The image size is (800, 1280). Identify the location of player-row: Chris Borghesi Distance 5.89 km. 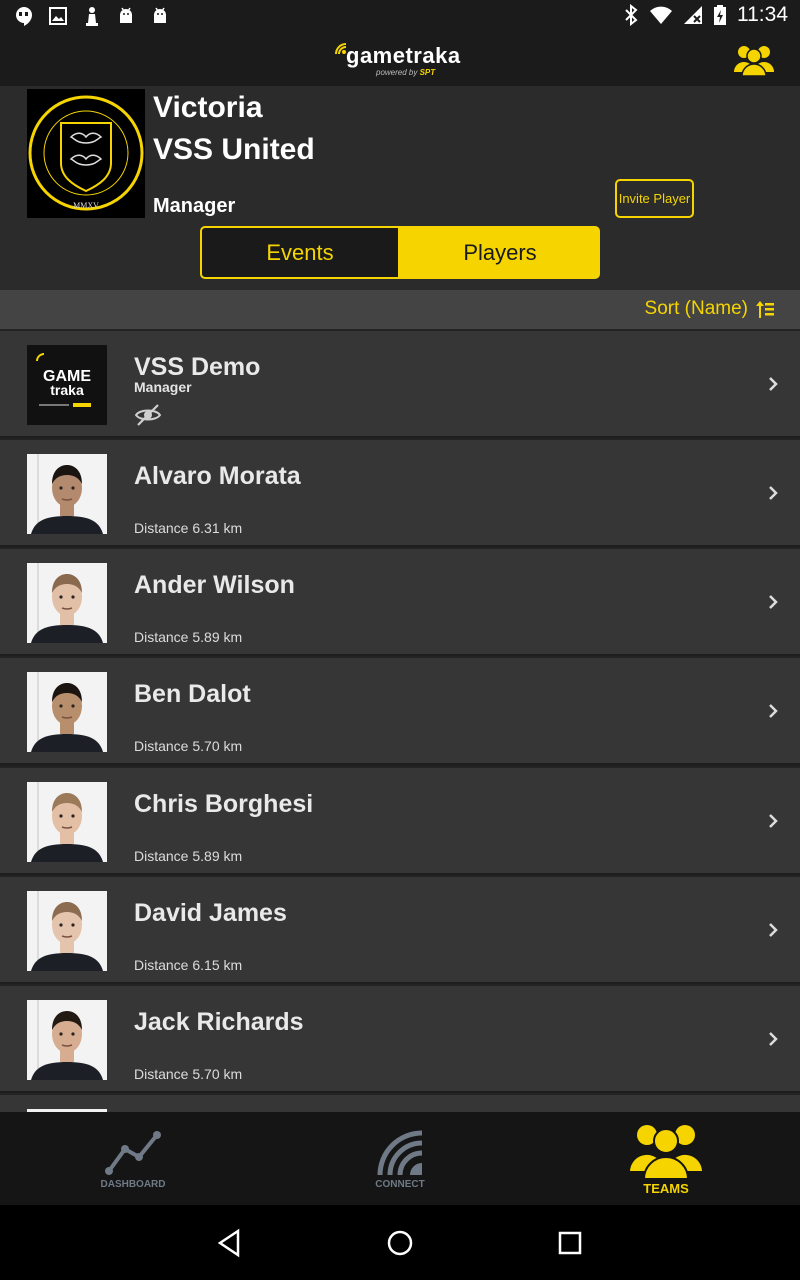
(400, 819).